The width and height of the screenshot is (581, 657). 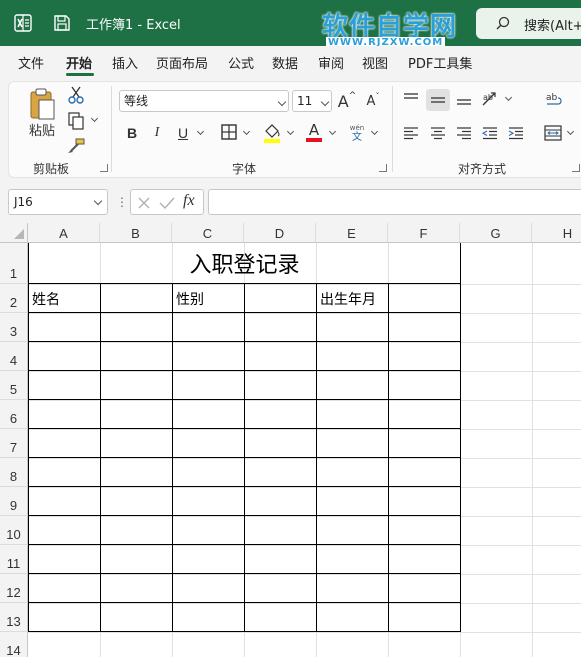 What do you see at coordinates (464, 99) in the screenshot?
I see `bottom-align-button` at bounding box center [464, 99].